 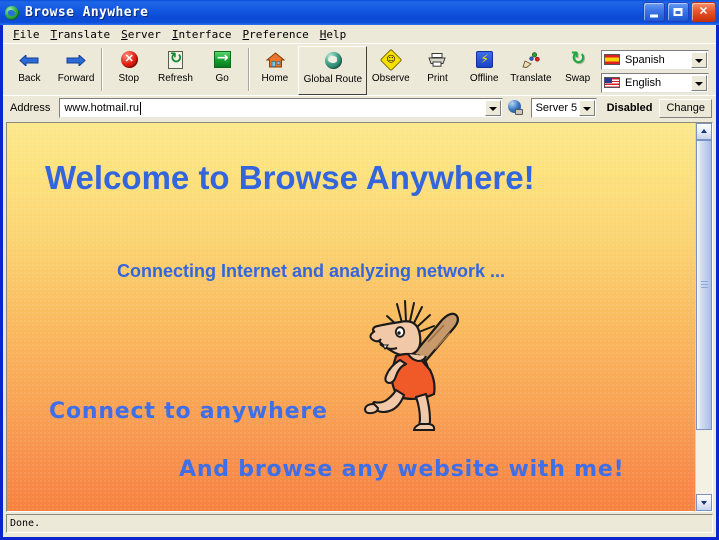 I want to click on address-input: www.hotmail.ru, so click(x=281, y=108).